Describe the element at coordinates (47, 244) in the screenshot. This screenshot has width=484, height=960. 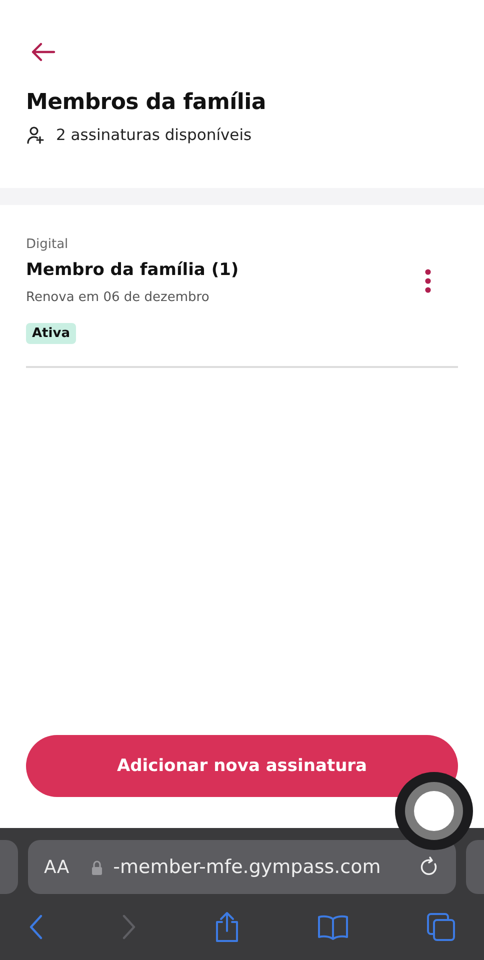
I see `plan-category: Digital` at that location.